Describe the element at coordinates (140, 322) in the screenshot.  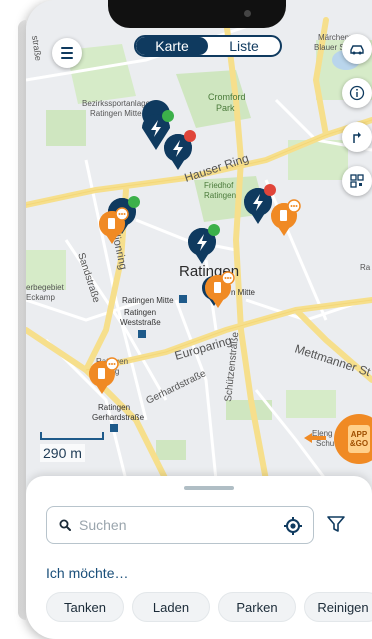
I see `station-label-weststrasse-2: Weststraße` at that location.